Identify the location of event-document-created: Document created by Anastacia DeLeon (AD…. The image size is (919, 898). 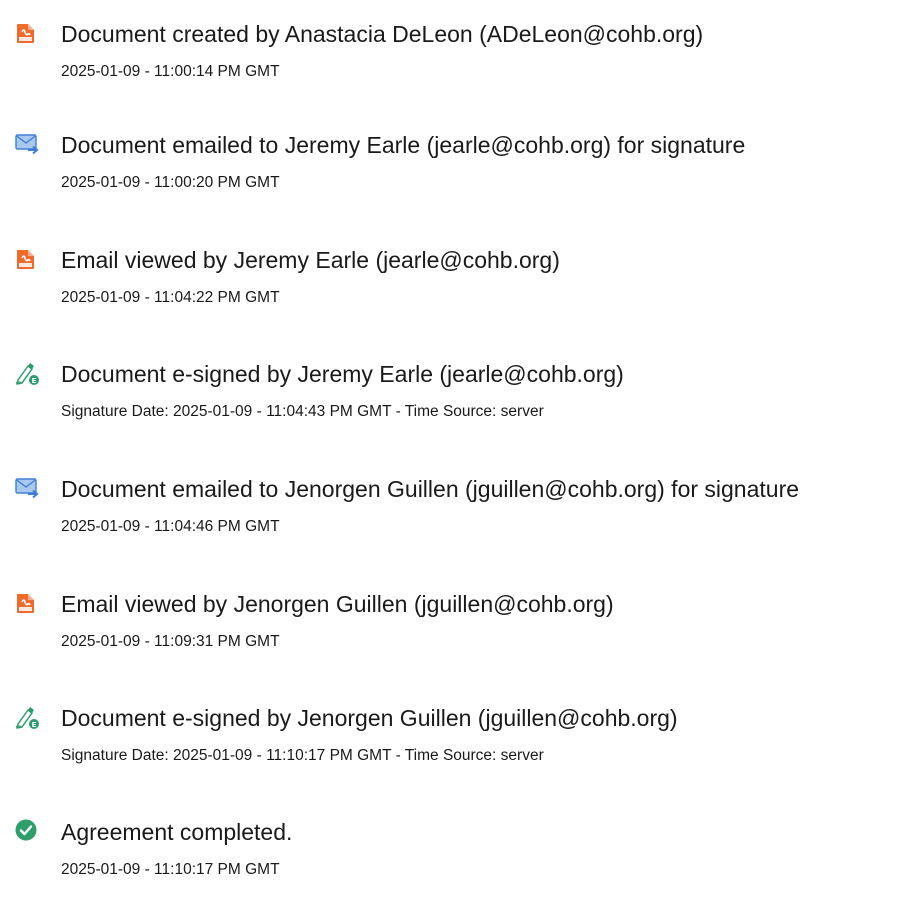
(459, 60).